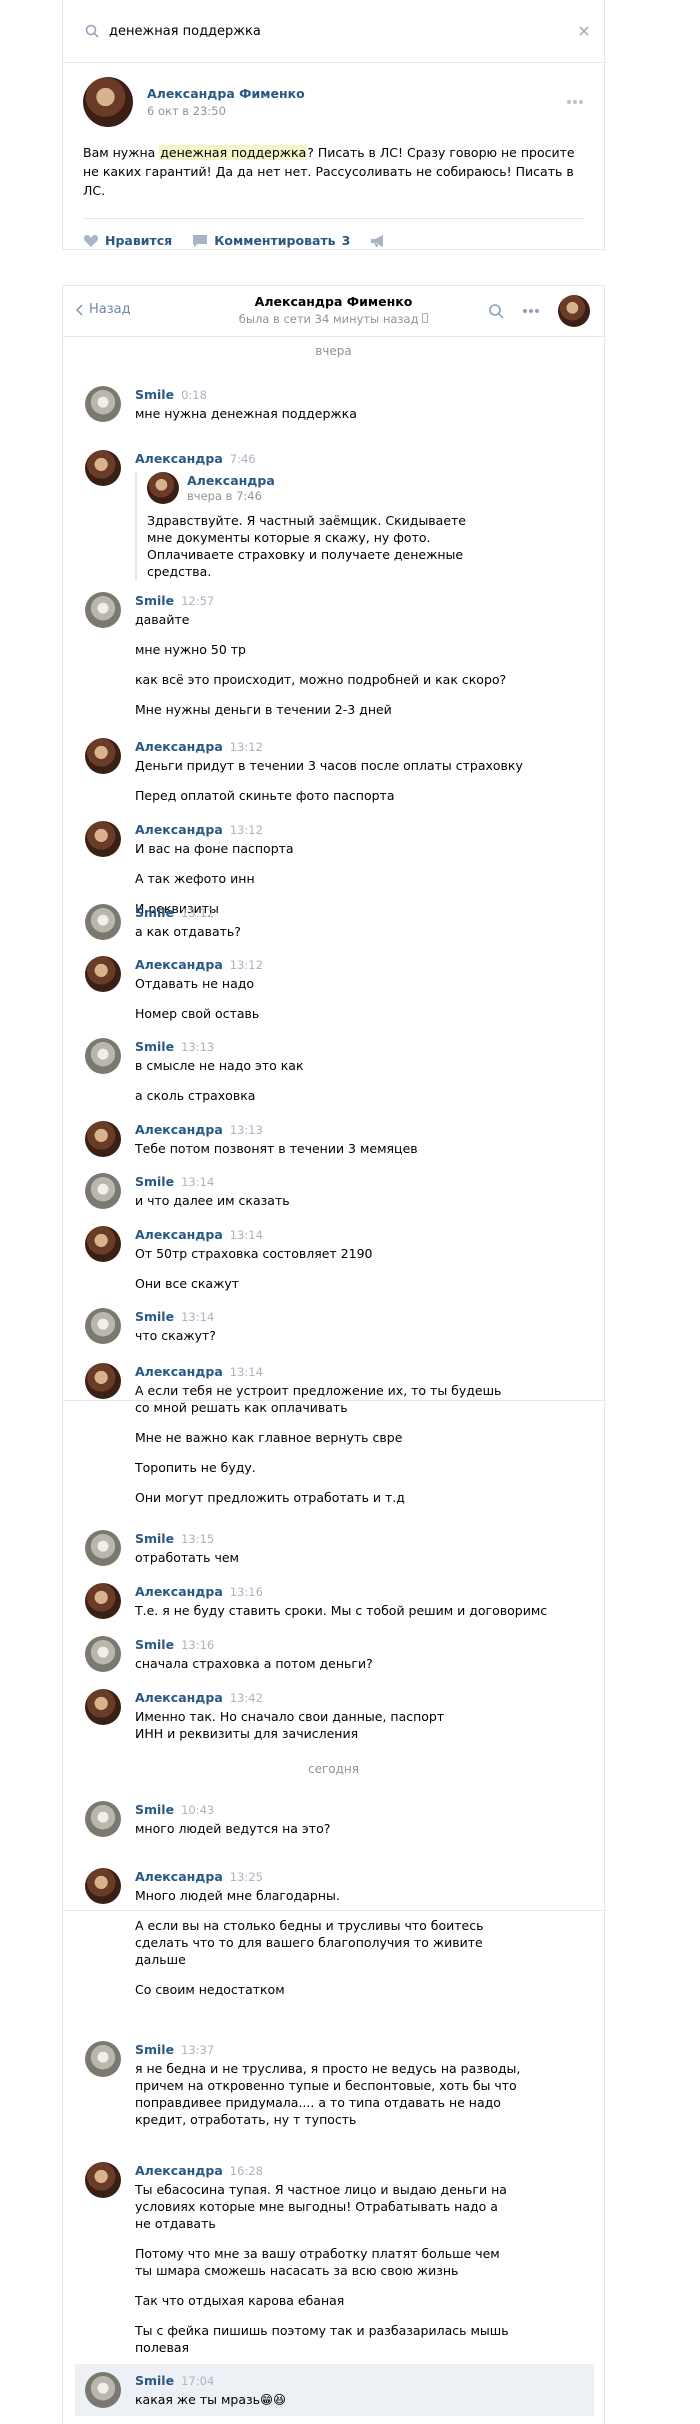 The height and width of the screenshot is (2424, 700). I want to click on search-bar: денежная поддержка, so click(333, 31).